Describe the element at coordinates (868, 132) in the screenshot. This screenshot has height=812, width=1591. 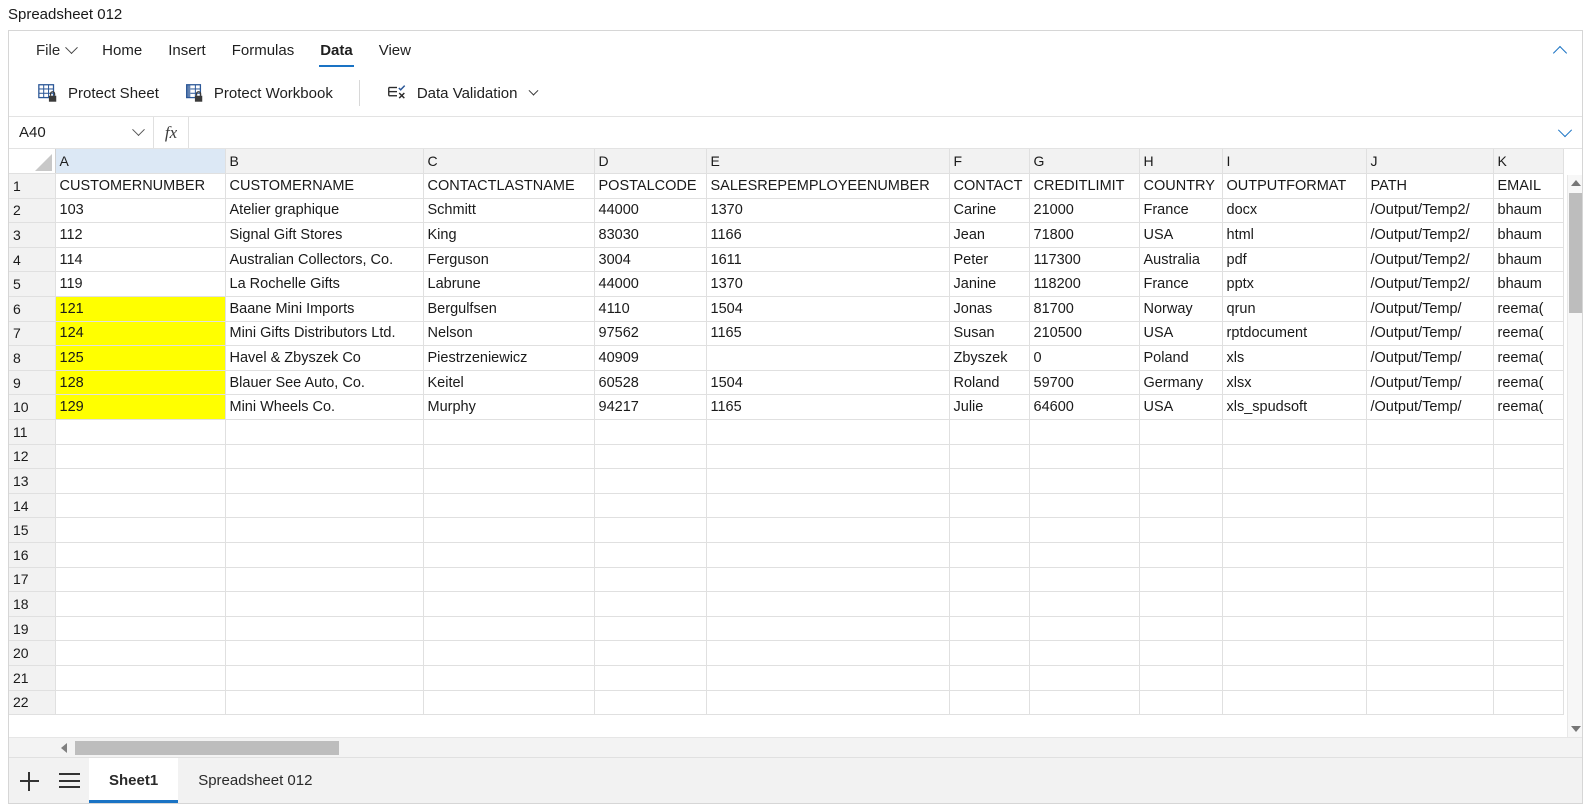
I see `formula-input` at that location.